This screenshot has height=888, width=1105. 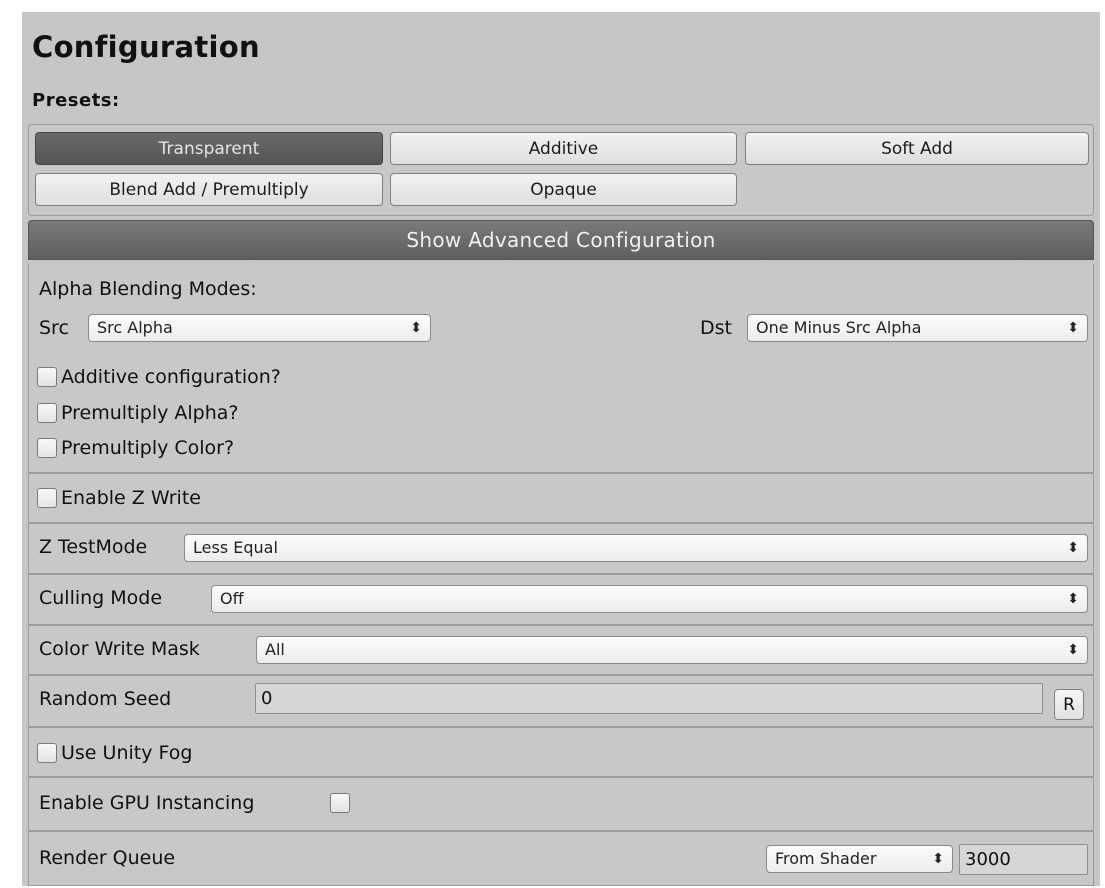 I want to click on z-test-mode-value: Less Equal, so click(x=235, y=547).